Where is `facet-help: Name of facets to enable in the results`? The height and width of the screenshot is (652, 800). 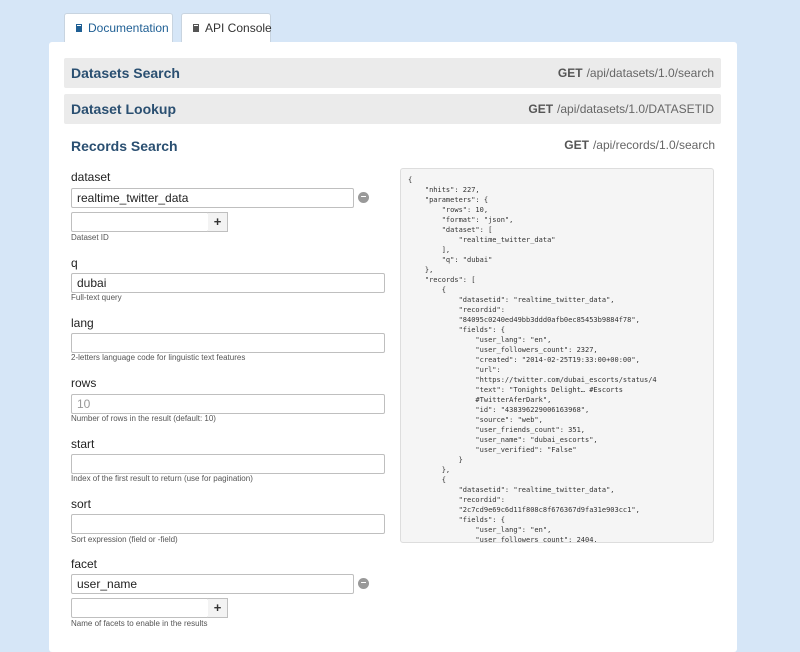 facet-help: Name of facets to enable in the results is located at coordinates (139, 623).